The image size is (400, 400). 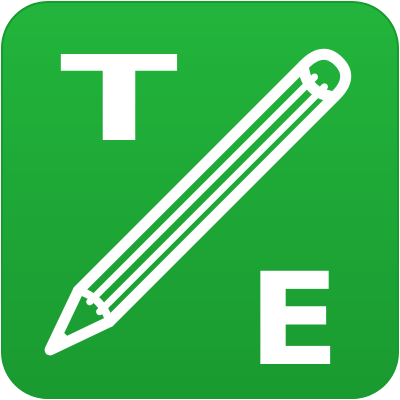 I want to click on letter-t: T, so click(x=119, y=99).